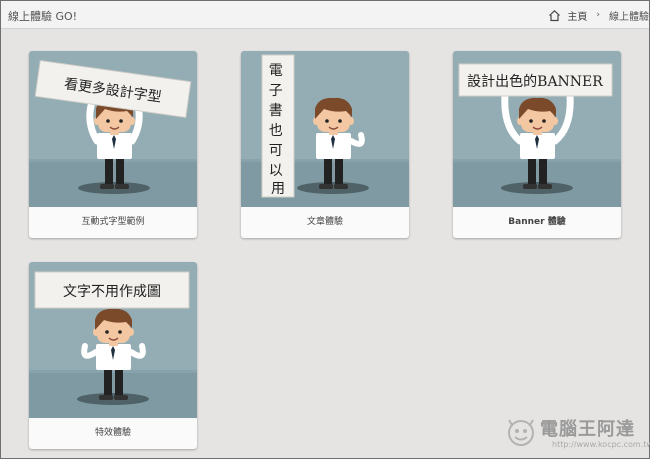 The width and height of the screenshot is (650, 459). What do you see at coordinates (537, 129) in the screenshot?
I see `card-illustration: 設計出色的BANNER` at bounding box center [537, 129].